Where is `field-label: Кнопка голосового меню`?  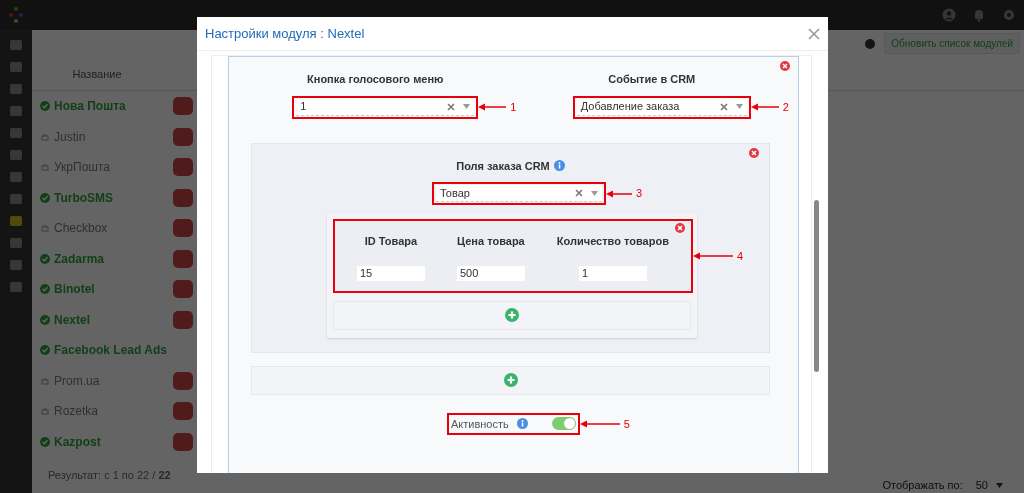 field-label: Кнопка голосового меню is located at coordinates (375, 79).